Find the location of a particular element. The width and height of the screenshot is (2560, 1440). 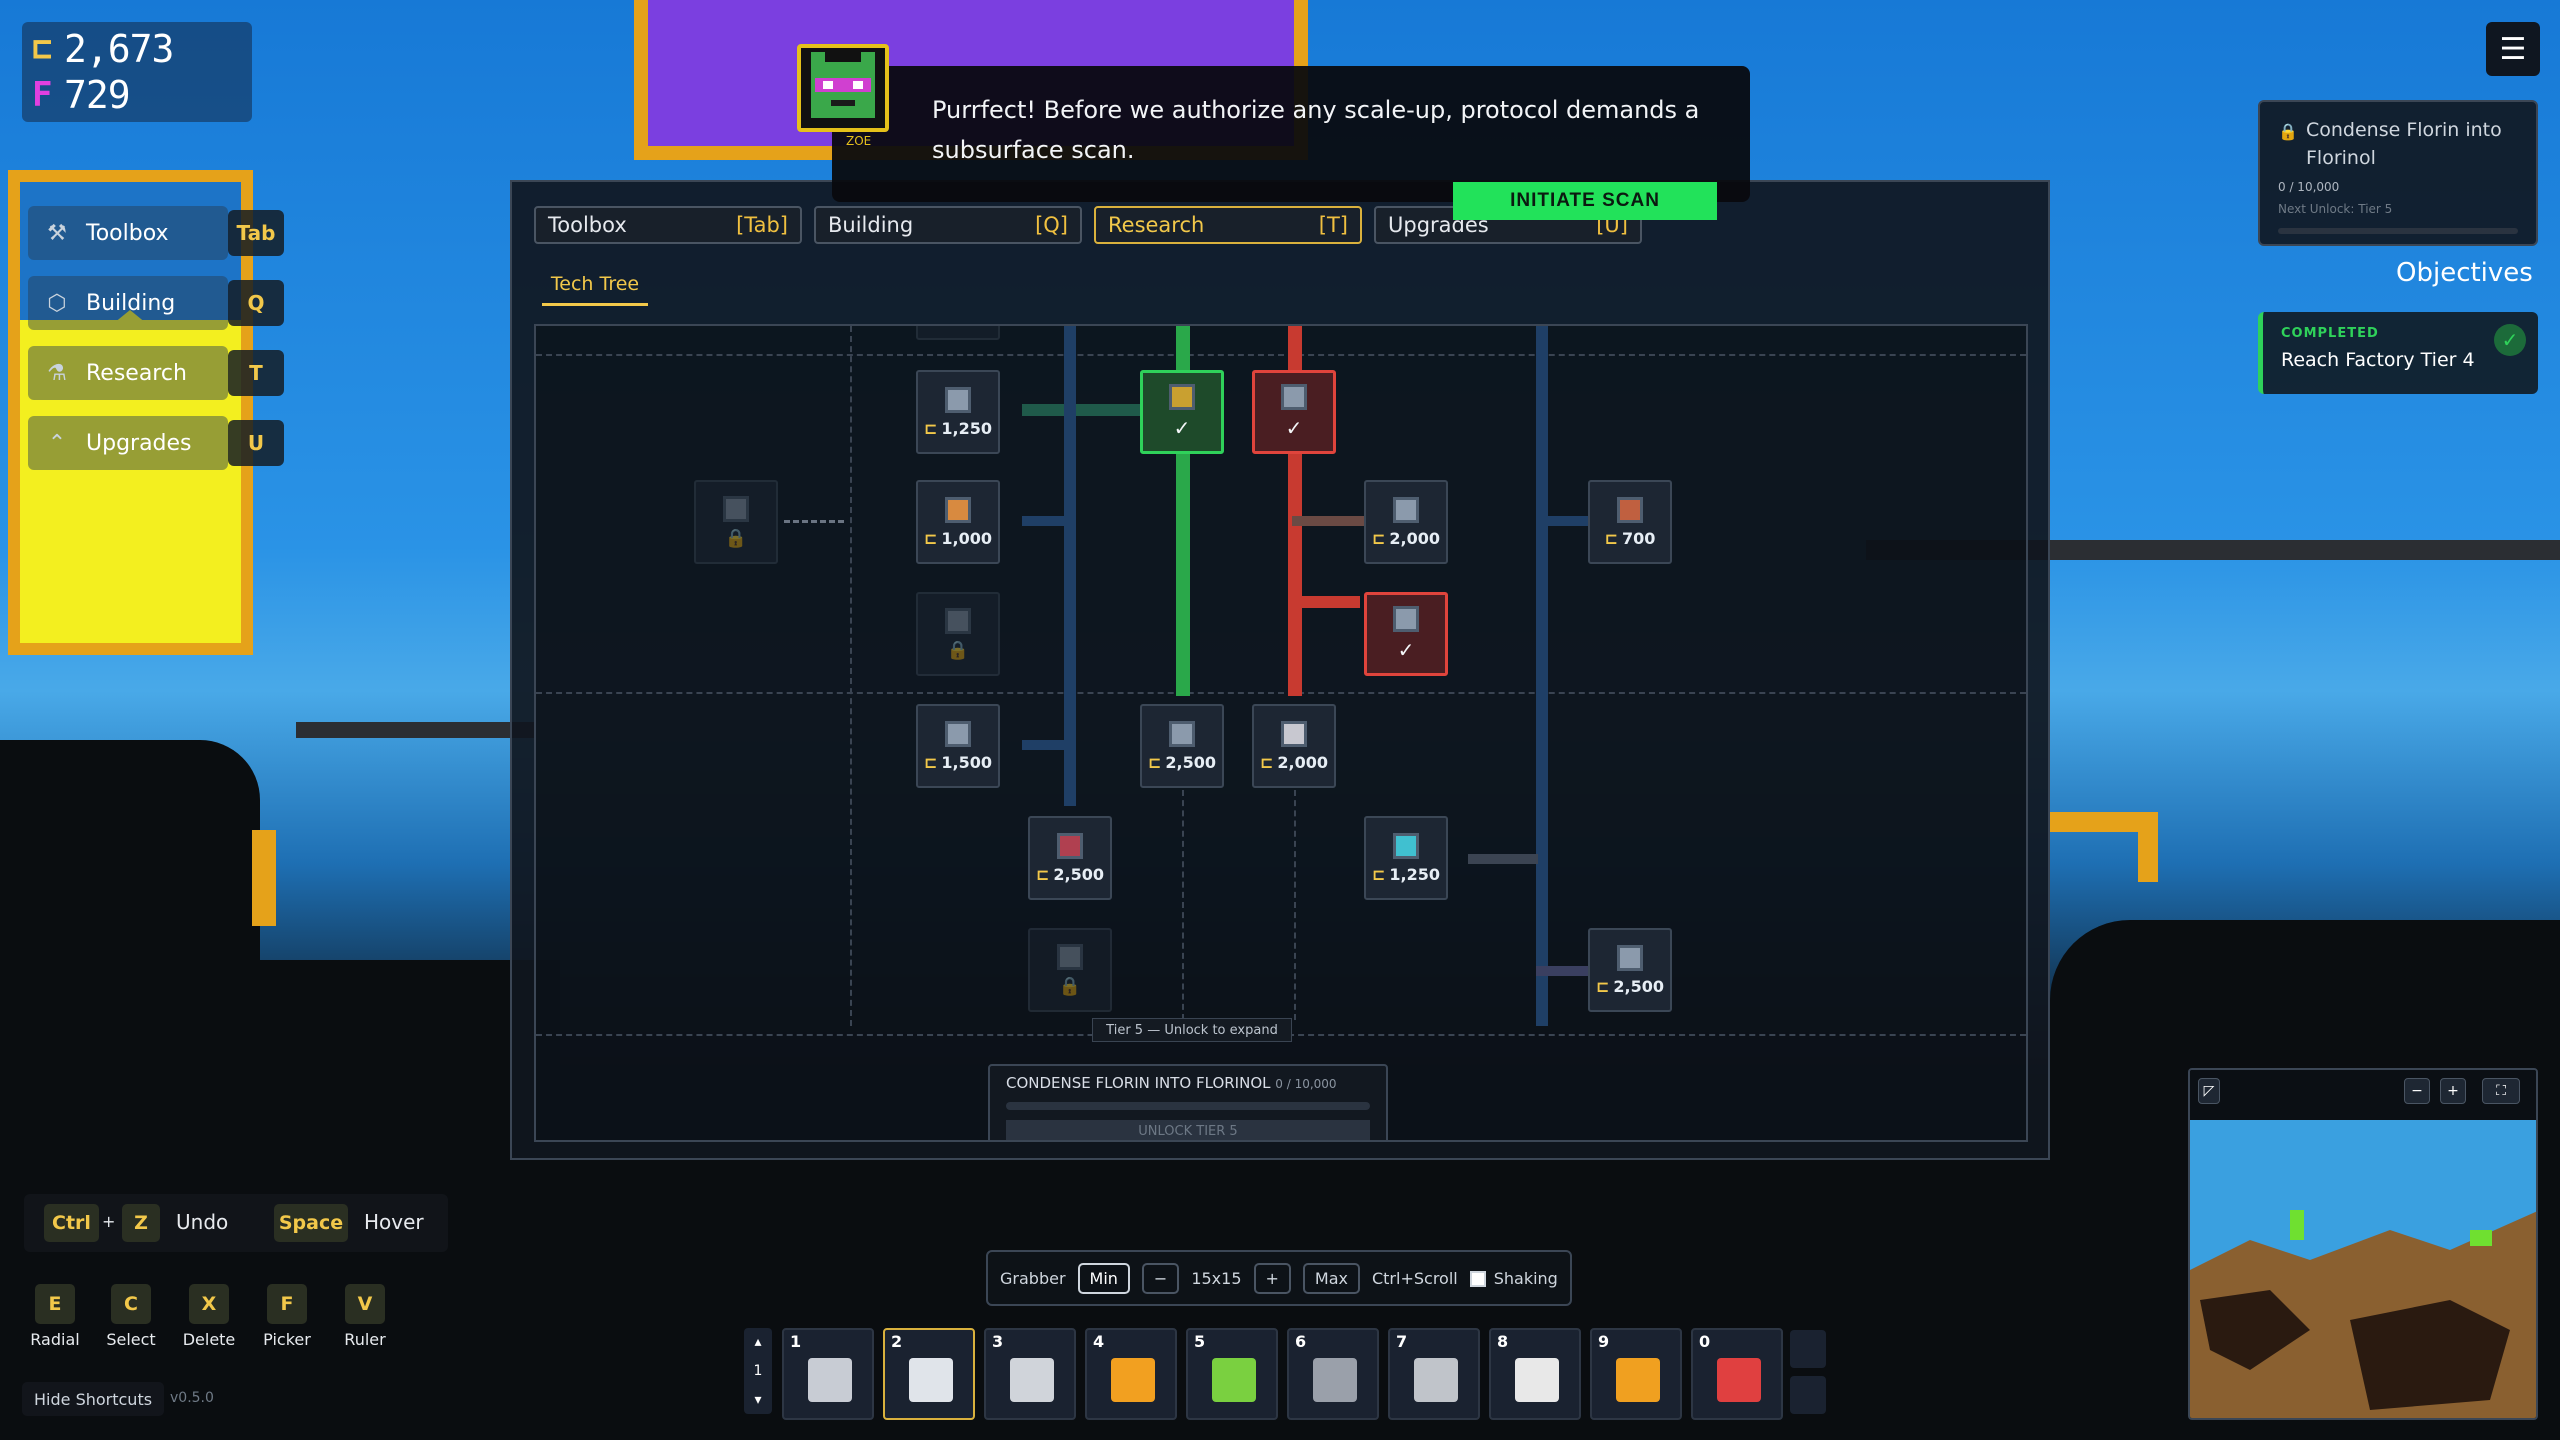

node-cost-value: 700 is located at coordinates (1639, 538).